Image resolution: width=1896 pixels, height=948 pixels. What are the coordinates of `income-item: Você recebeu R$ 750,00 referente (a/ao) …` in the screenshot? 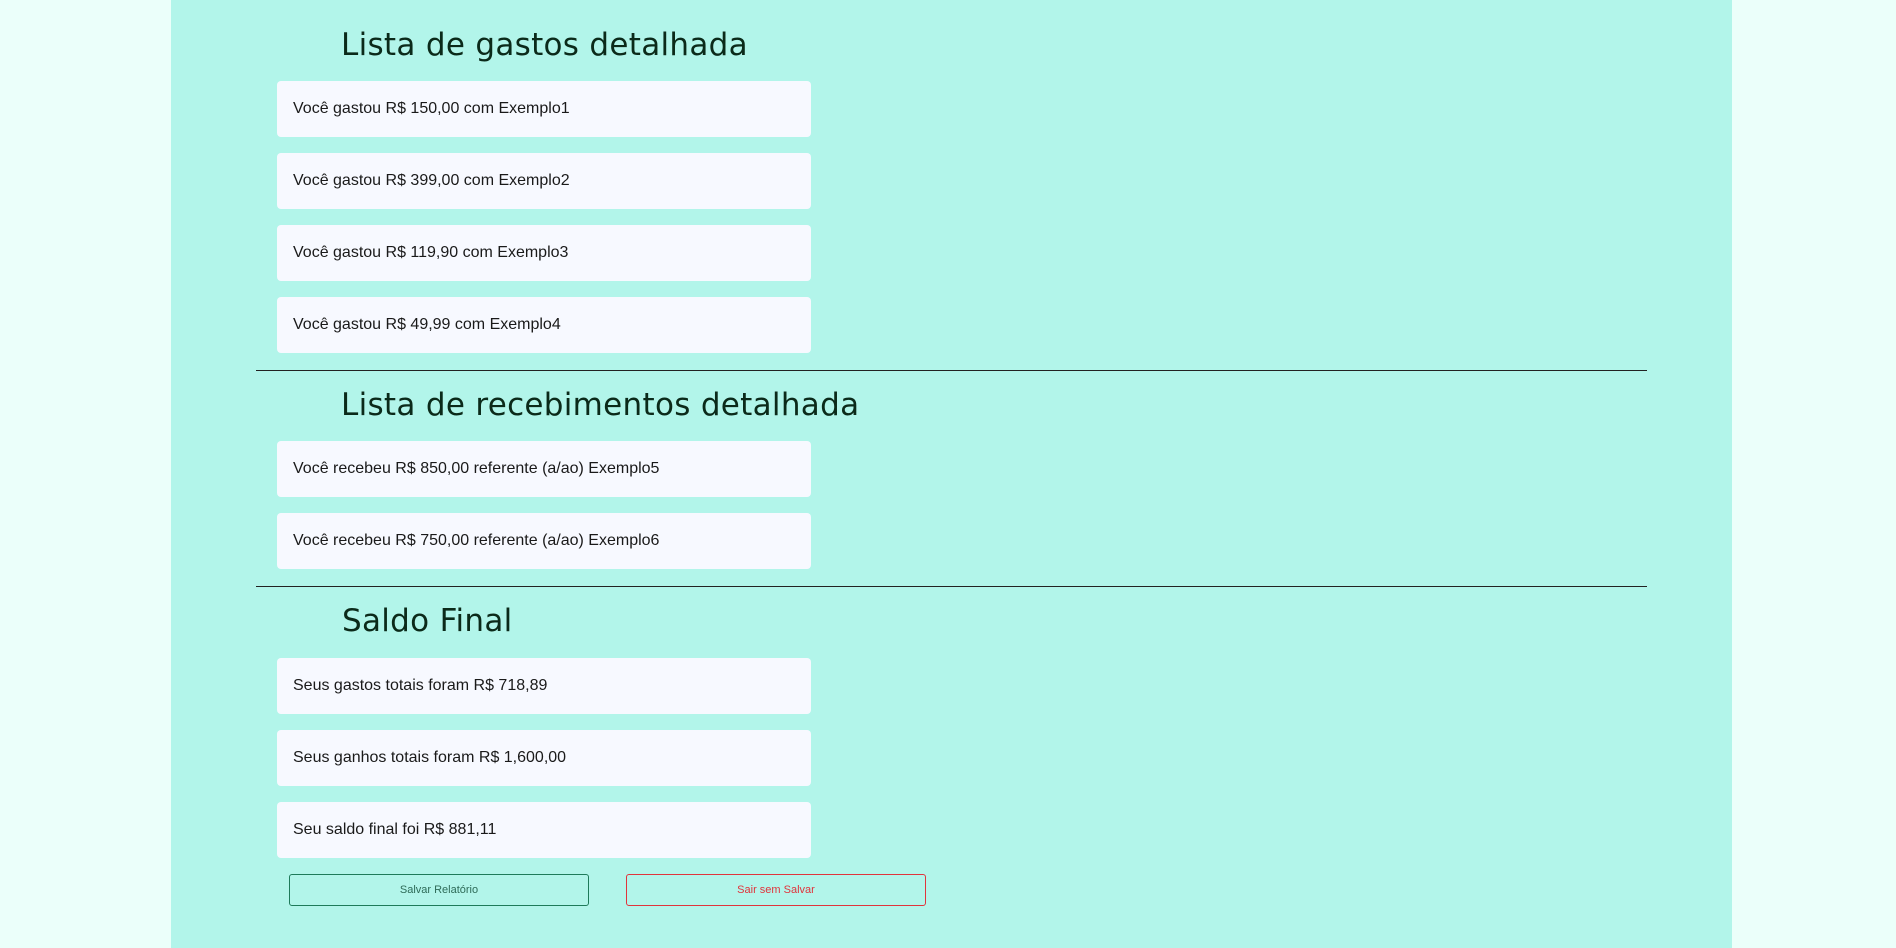 It's located at (544, 541).